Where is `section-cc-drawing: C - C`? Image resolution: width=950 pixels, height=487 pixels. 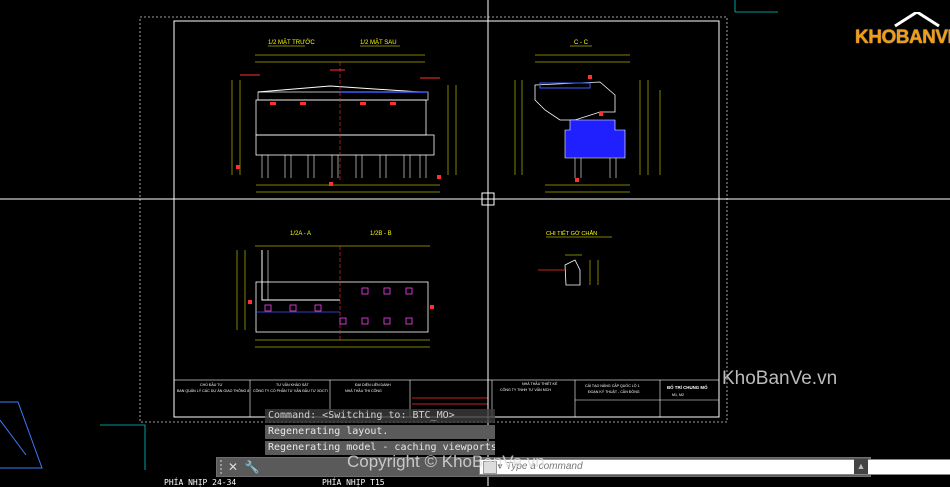
section-cc-drawing: C - C is located at coordinates (587, 116).